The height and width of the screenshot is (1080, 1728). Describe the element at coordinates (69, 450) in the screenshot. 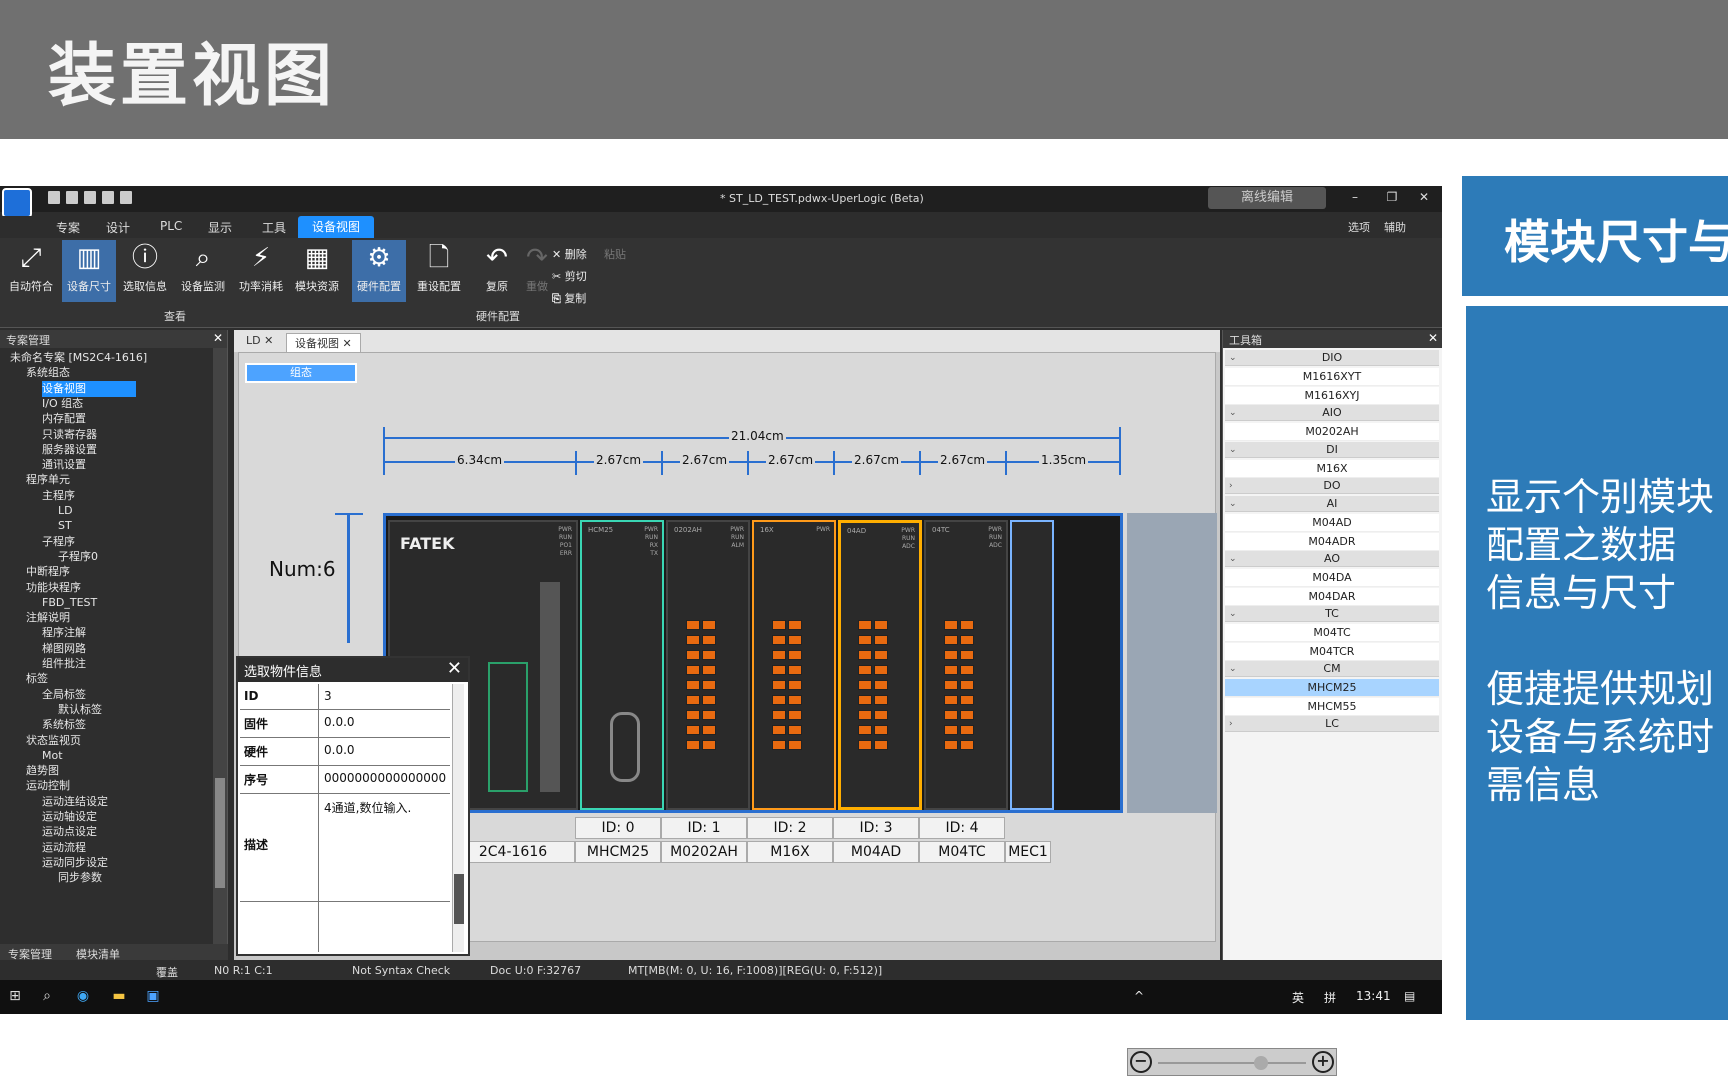

I see `tree-item: 服务器设置` at that location.